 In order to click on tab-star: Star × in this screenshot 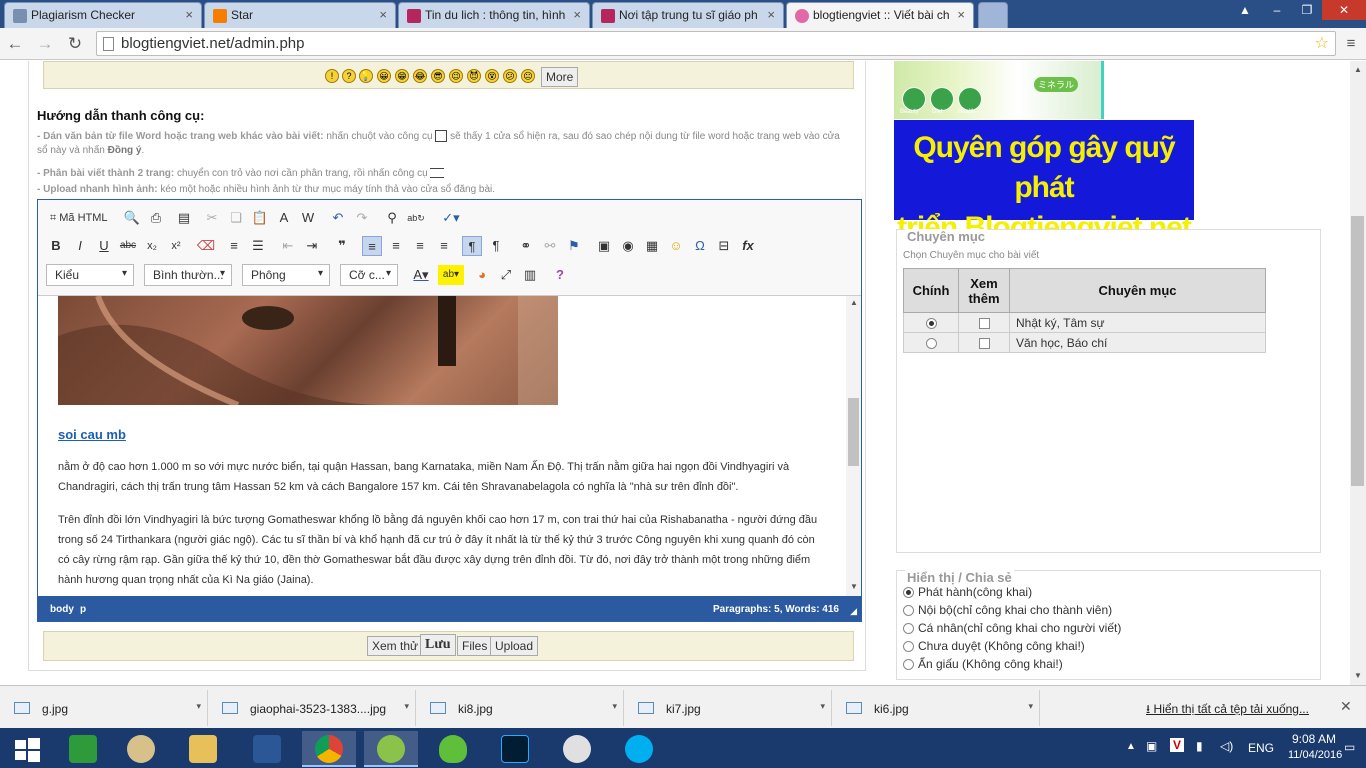, I will do `click(300, 15)`.